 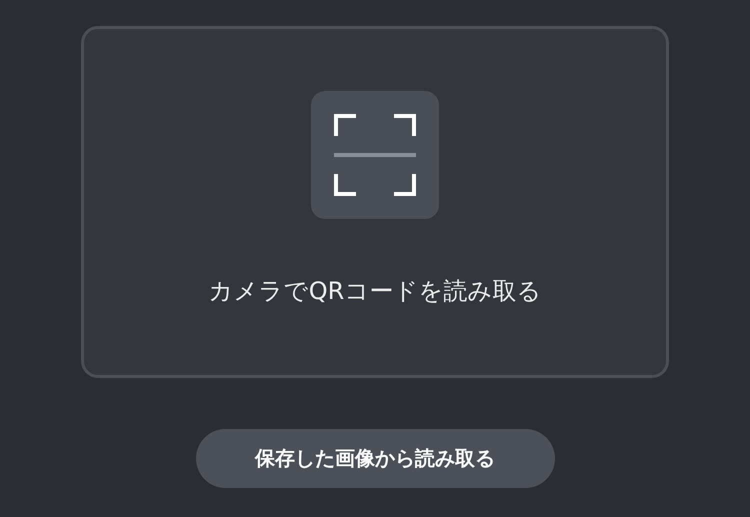 What do you see at coordinates (375, 458) in the screenshot?
I see `import-image-button: 保存した画像から読み取る` at bounding box center [375, 458].